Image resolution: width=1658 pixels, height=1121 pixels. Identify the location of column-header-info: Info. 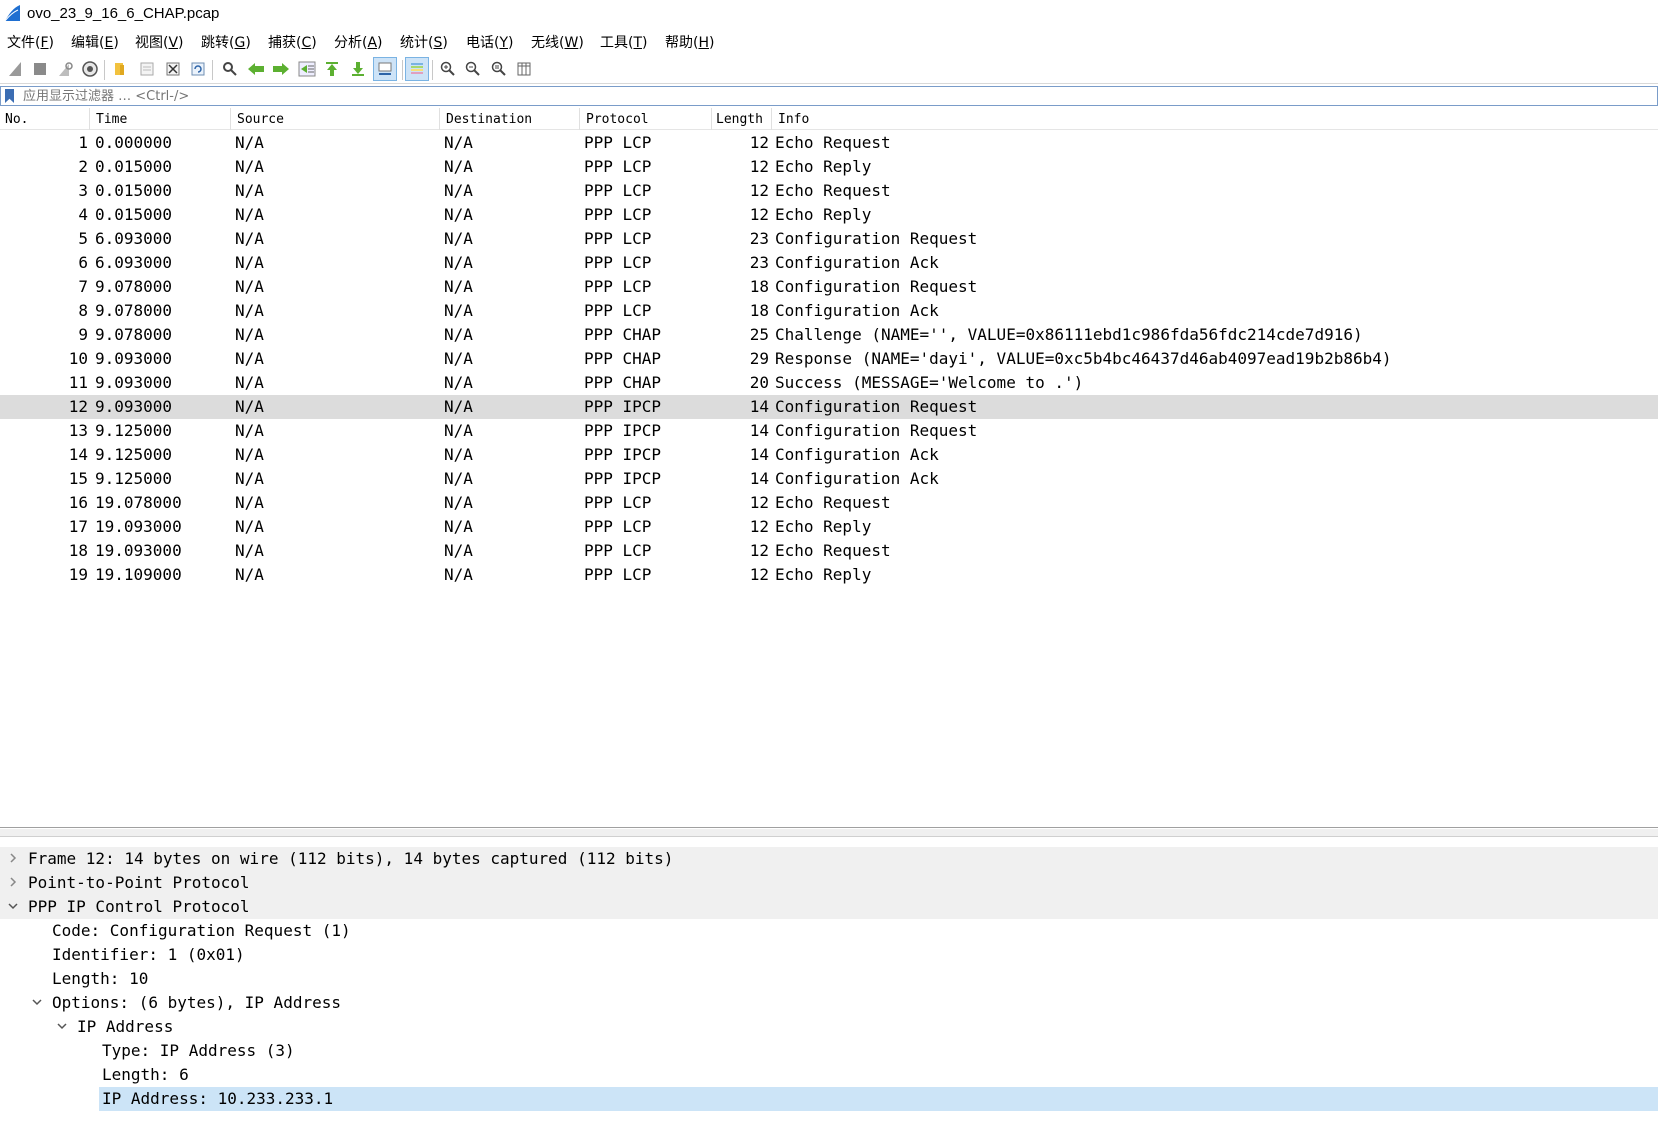
(793, 119).